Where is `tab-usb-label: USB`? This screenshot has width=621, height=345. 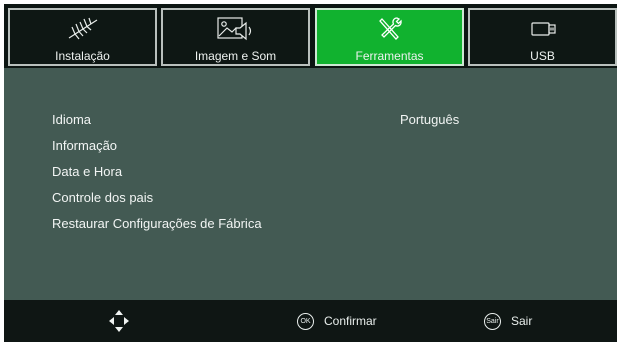
tab-usb-label: USB is located at coordinates (542, 56).